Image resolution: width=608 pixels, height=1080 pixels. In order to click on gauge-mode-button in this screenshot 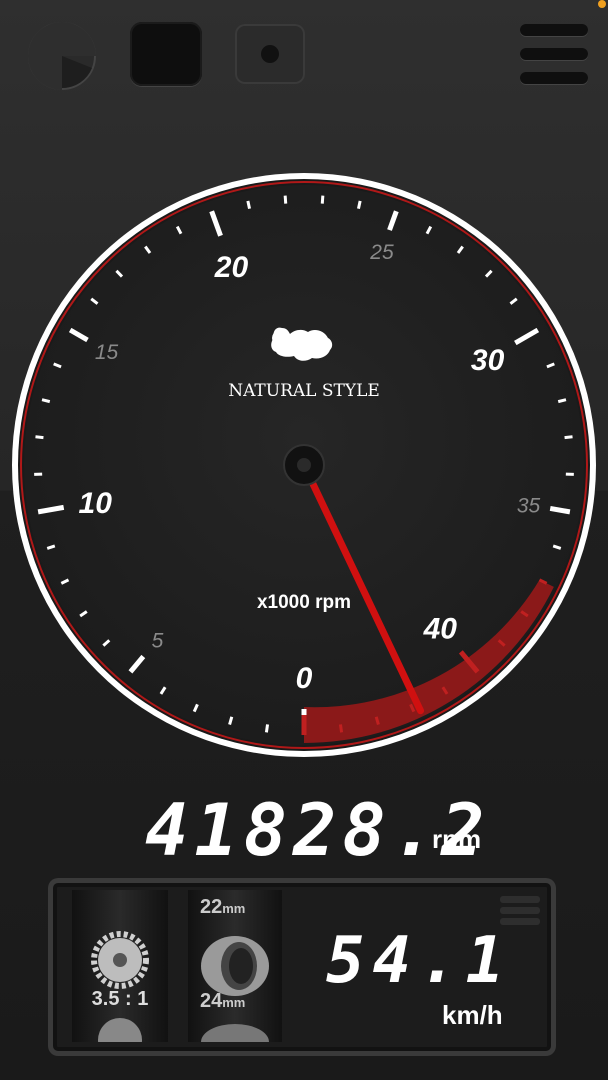, I will do `click(62, 56)`.